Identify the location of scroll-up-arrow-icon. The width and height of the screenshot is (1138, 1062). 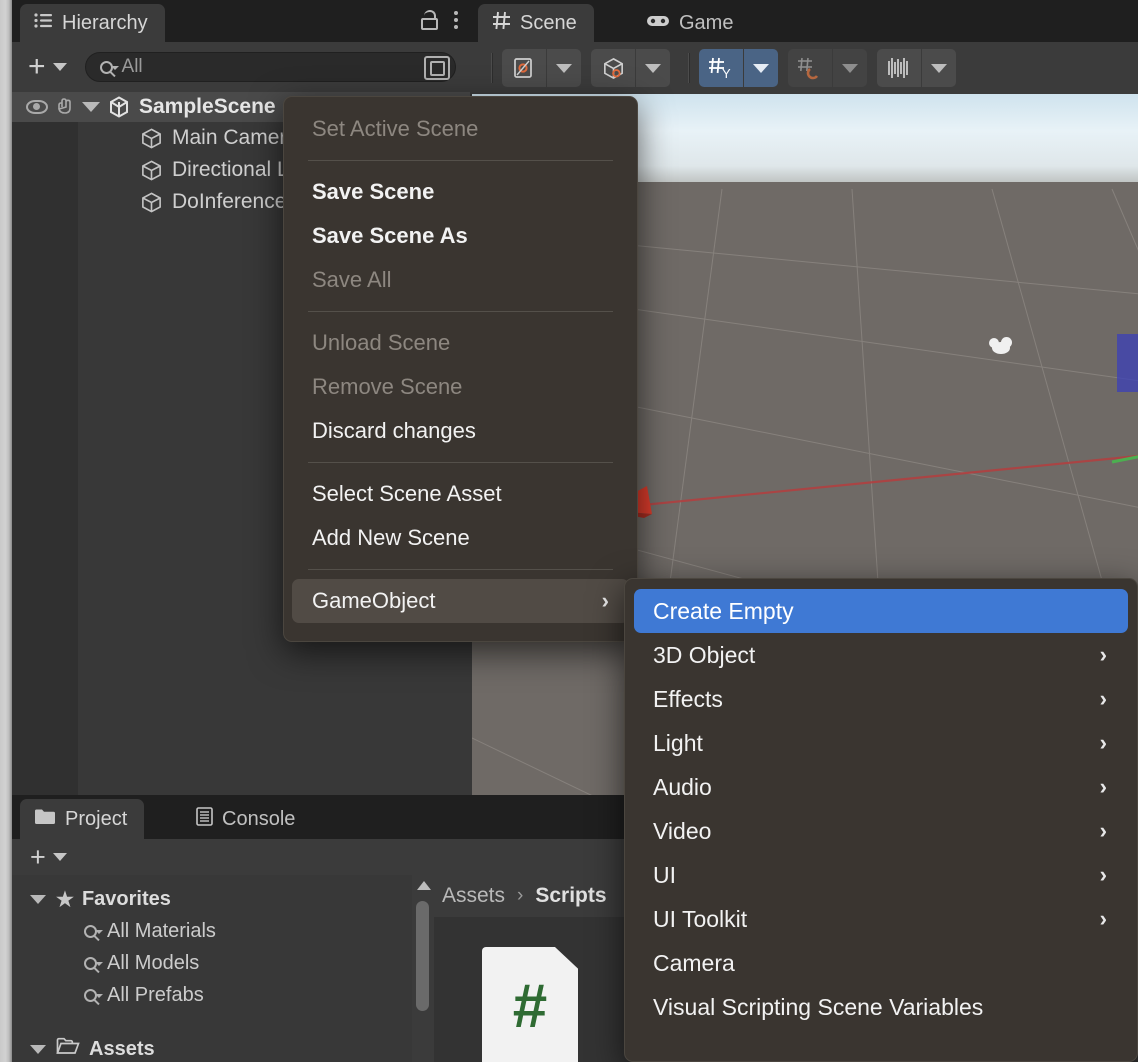
(424, 885).